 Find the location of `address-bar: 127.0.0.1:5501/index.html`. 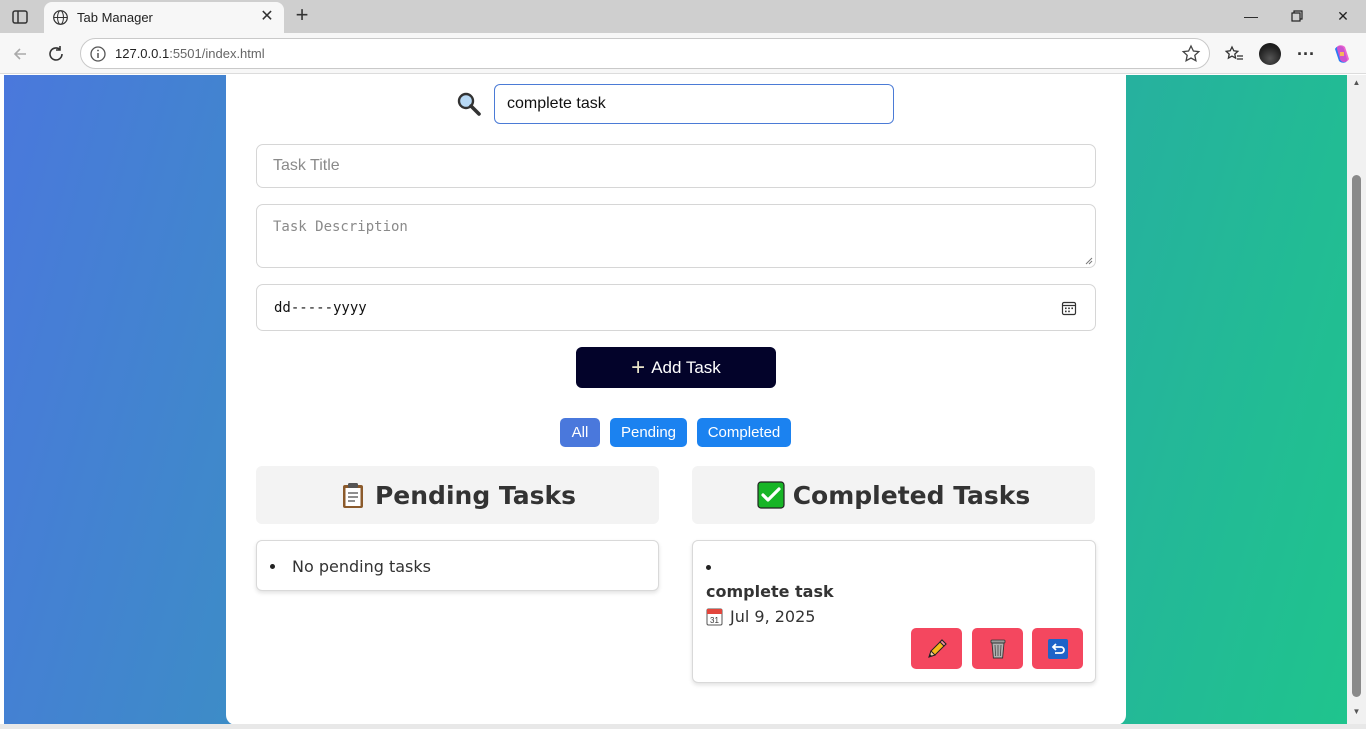

address-bar: 127.0.0.1:5501/index.html is located at coordinates (645, 53).